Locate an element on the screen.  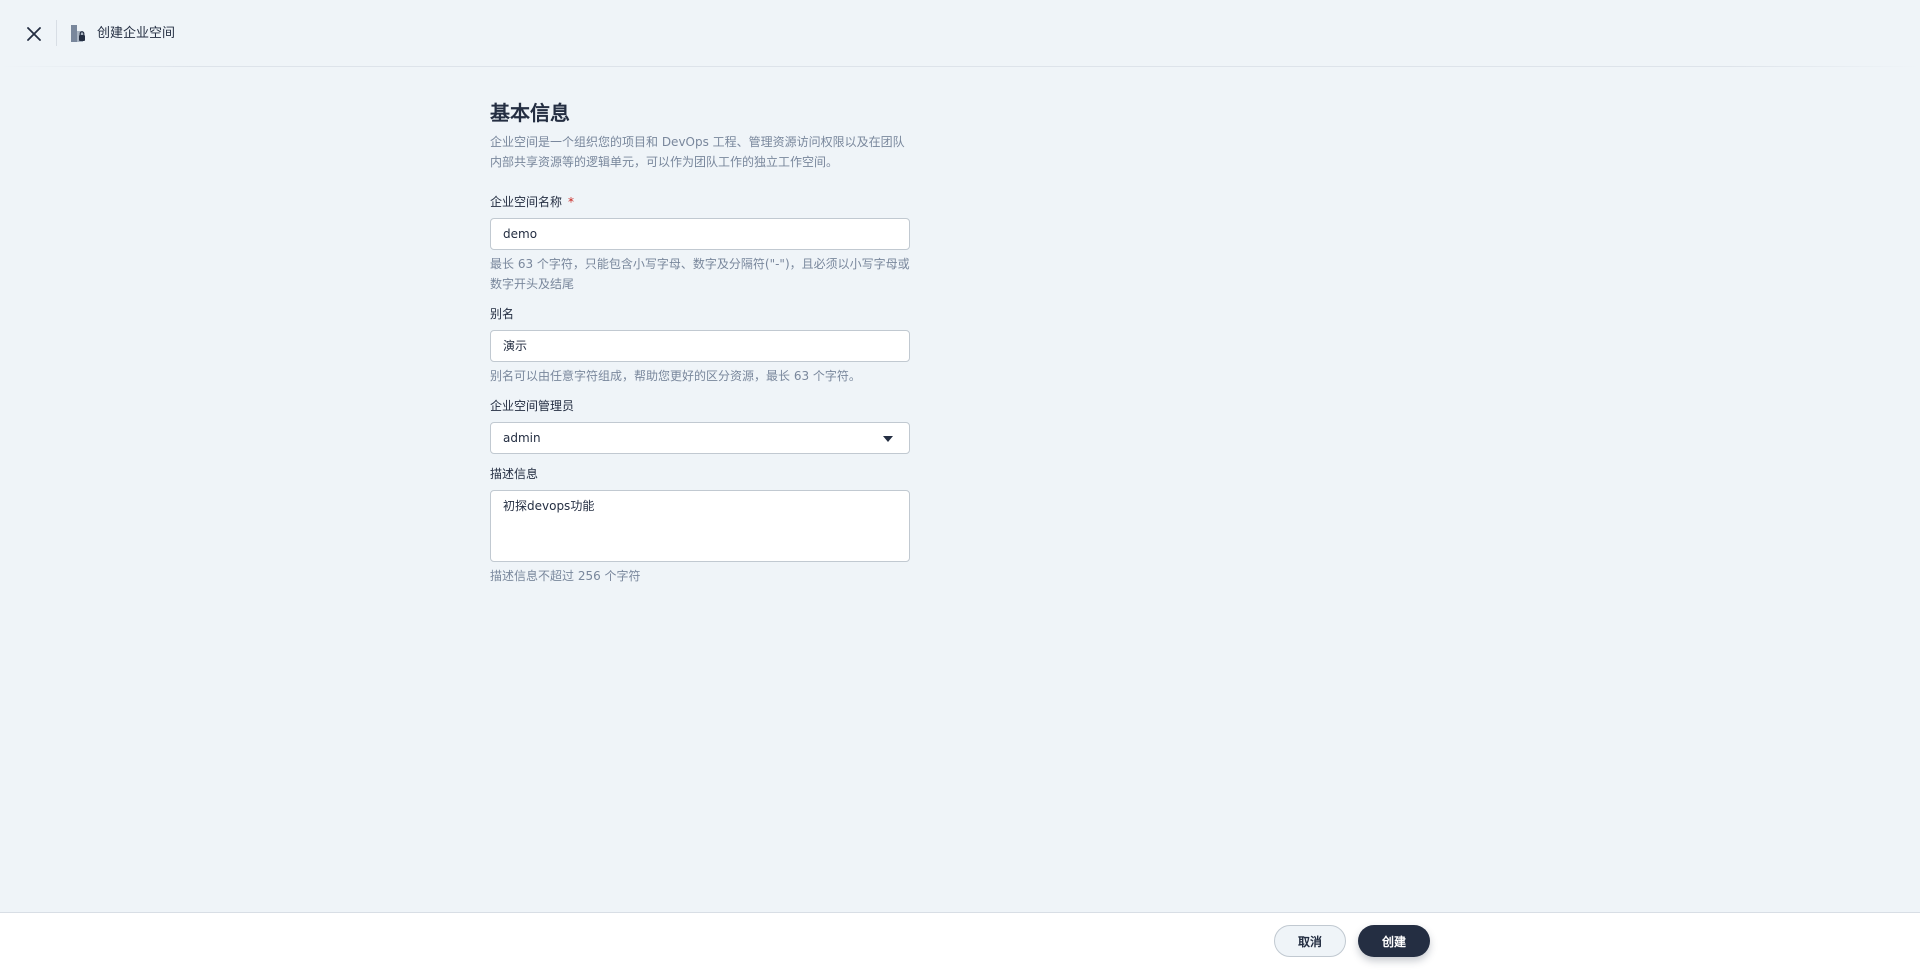
footer-bar: 取消 创建 is located at coordinates (960, 941).